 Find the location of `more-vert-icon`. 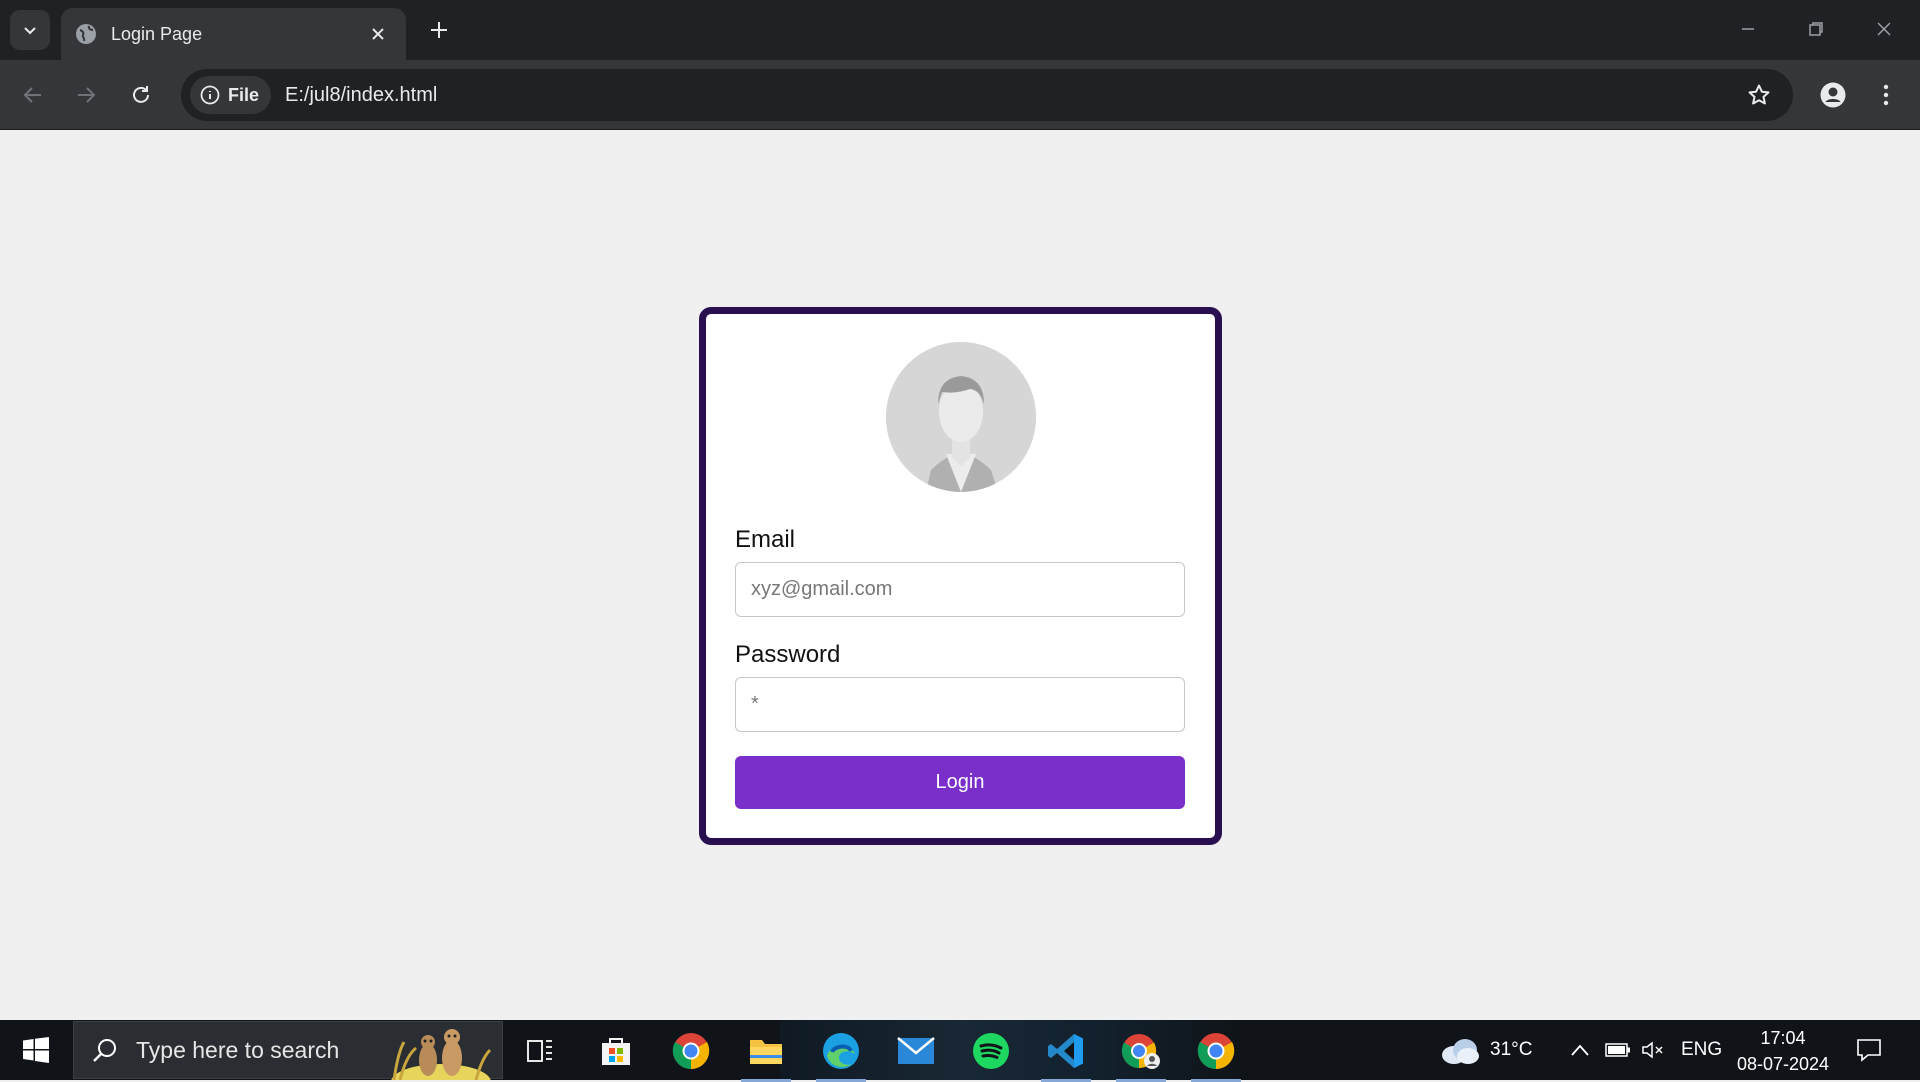

more-vert-icon is located at coordinates (1886, 95).